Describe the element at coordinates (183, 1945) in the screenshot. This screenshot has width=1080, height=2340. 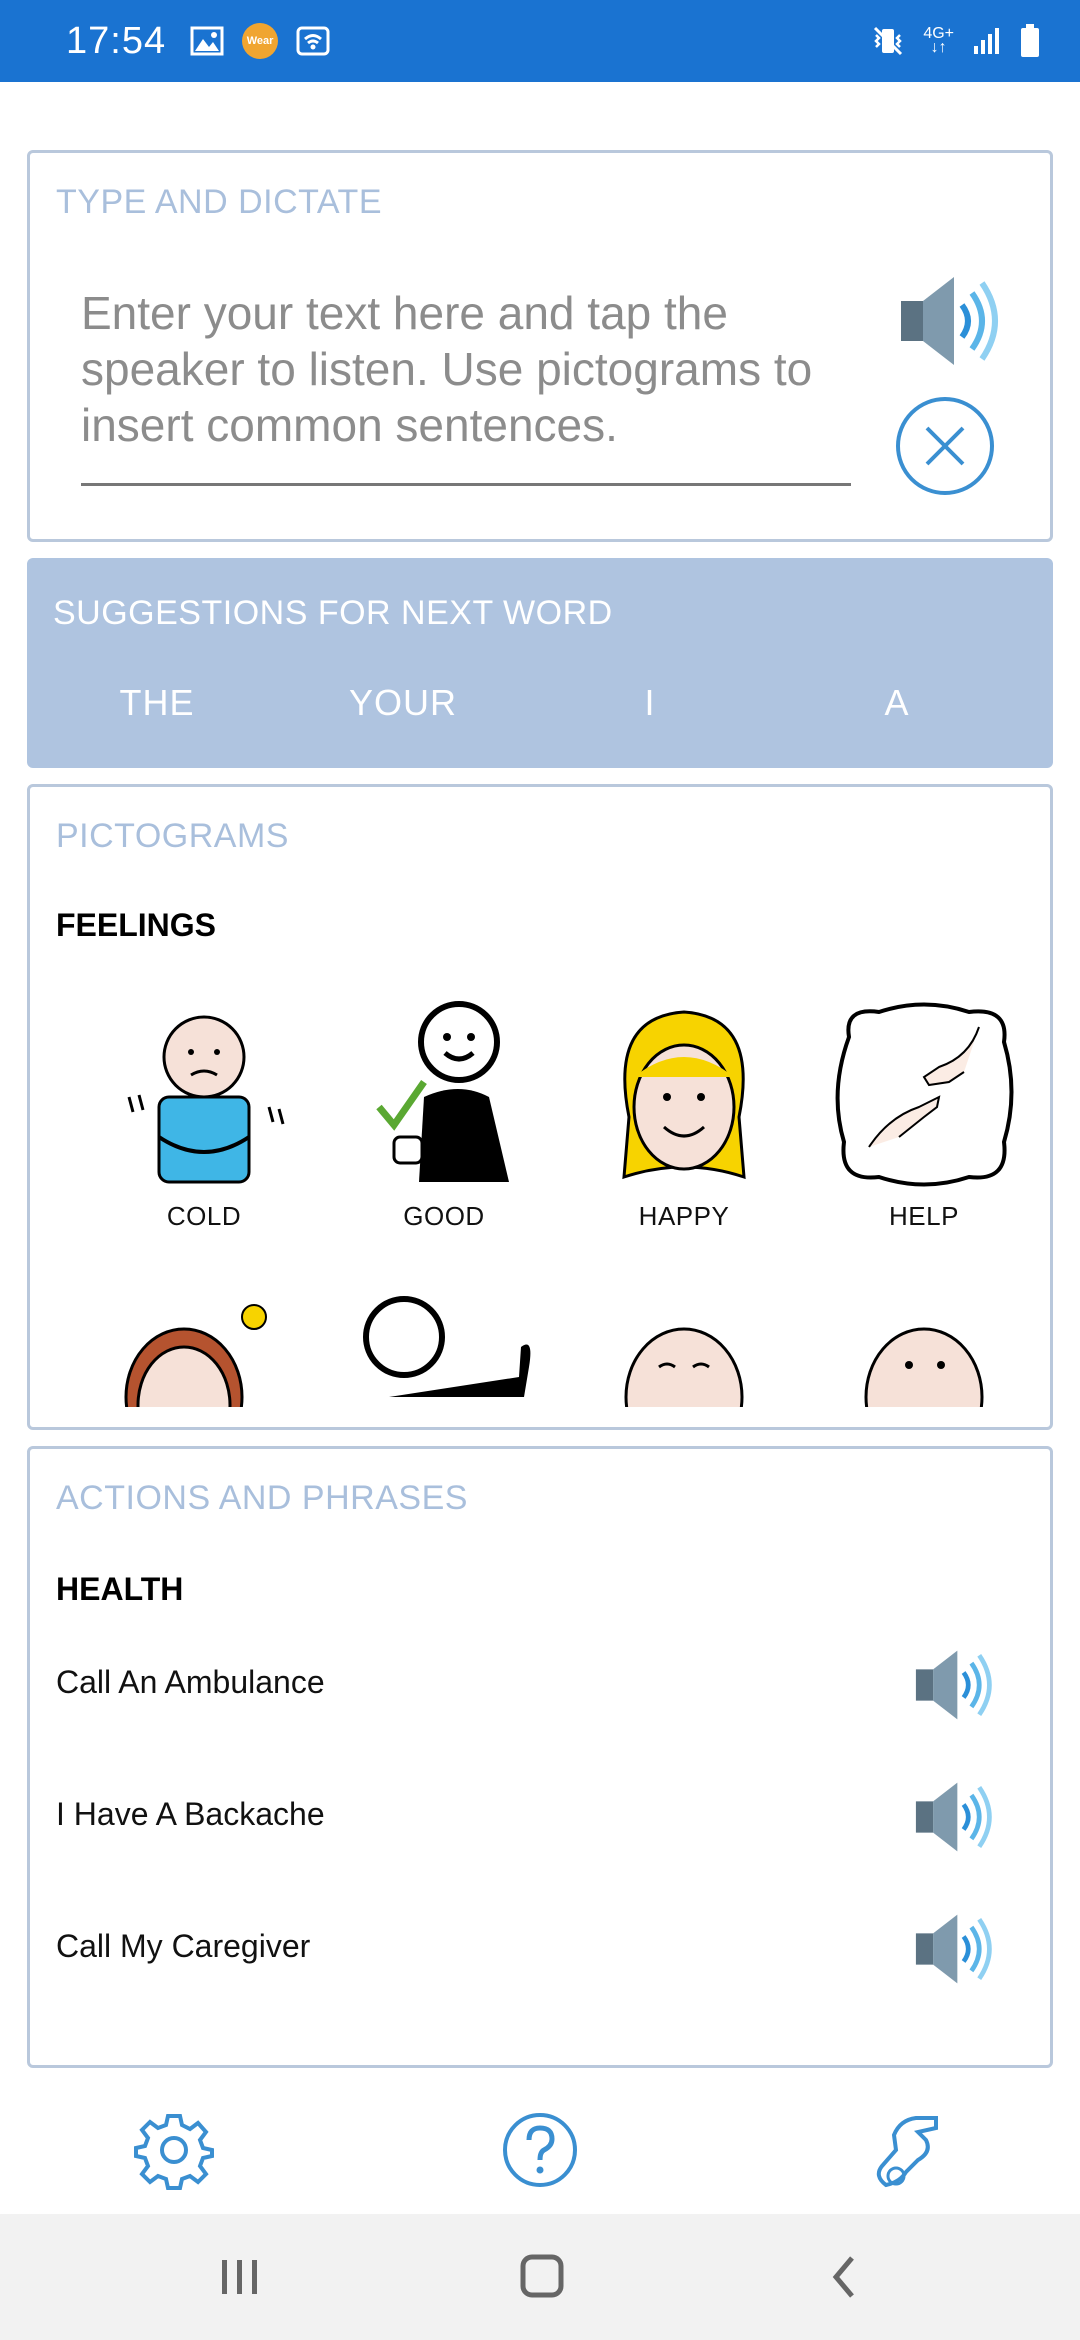
I see `phrase-text: Call My Caregiver` at that location.